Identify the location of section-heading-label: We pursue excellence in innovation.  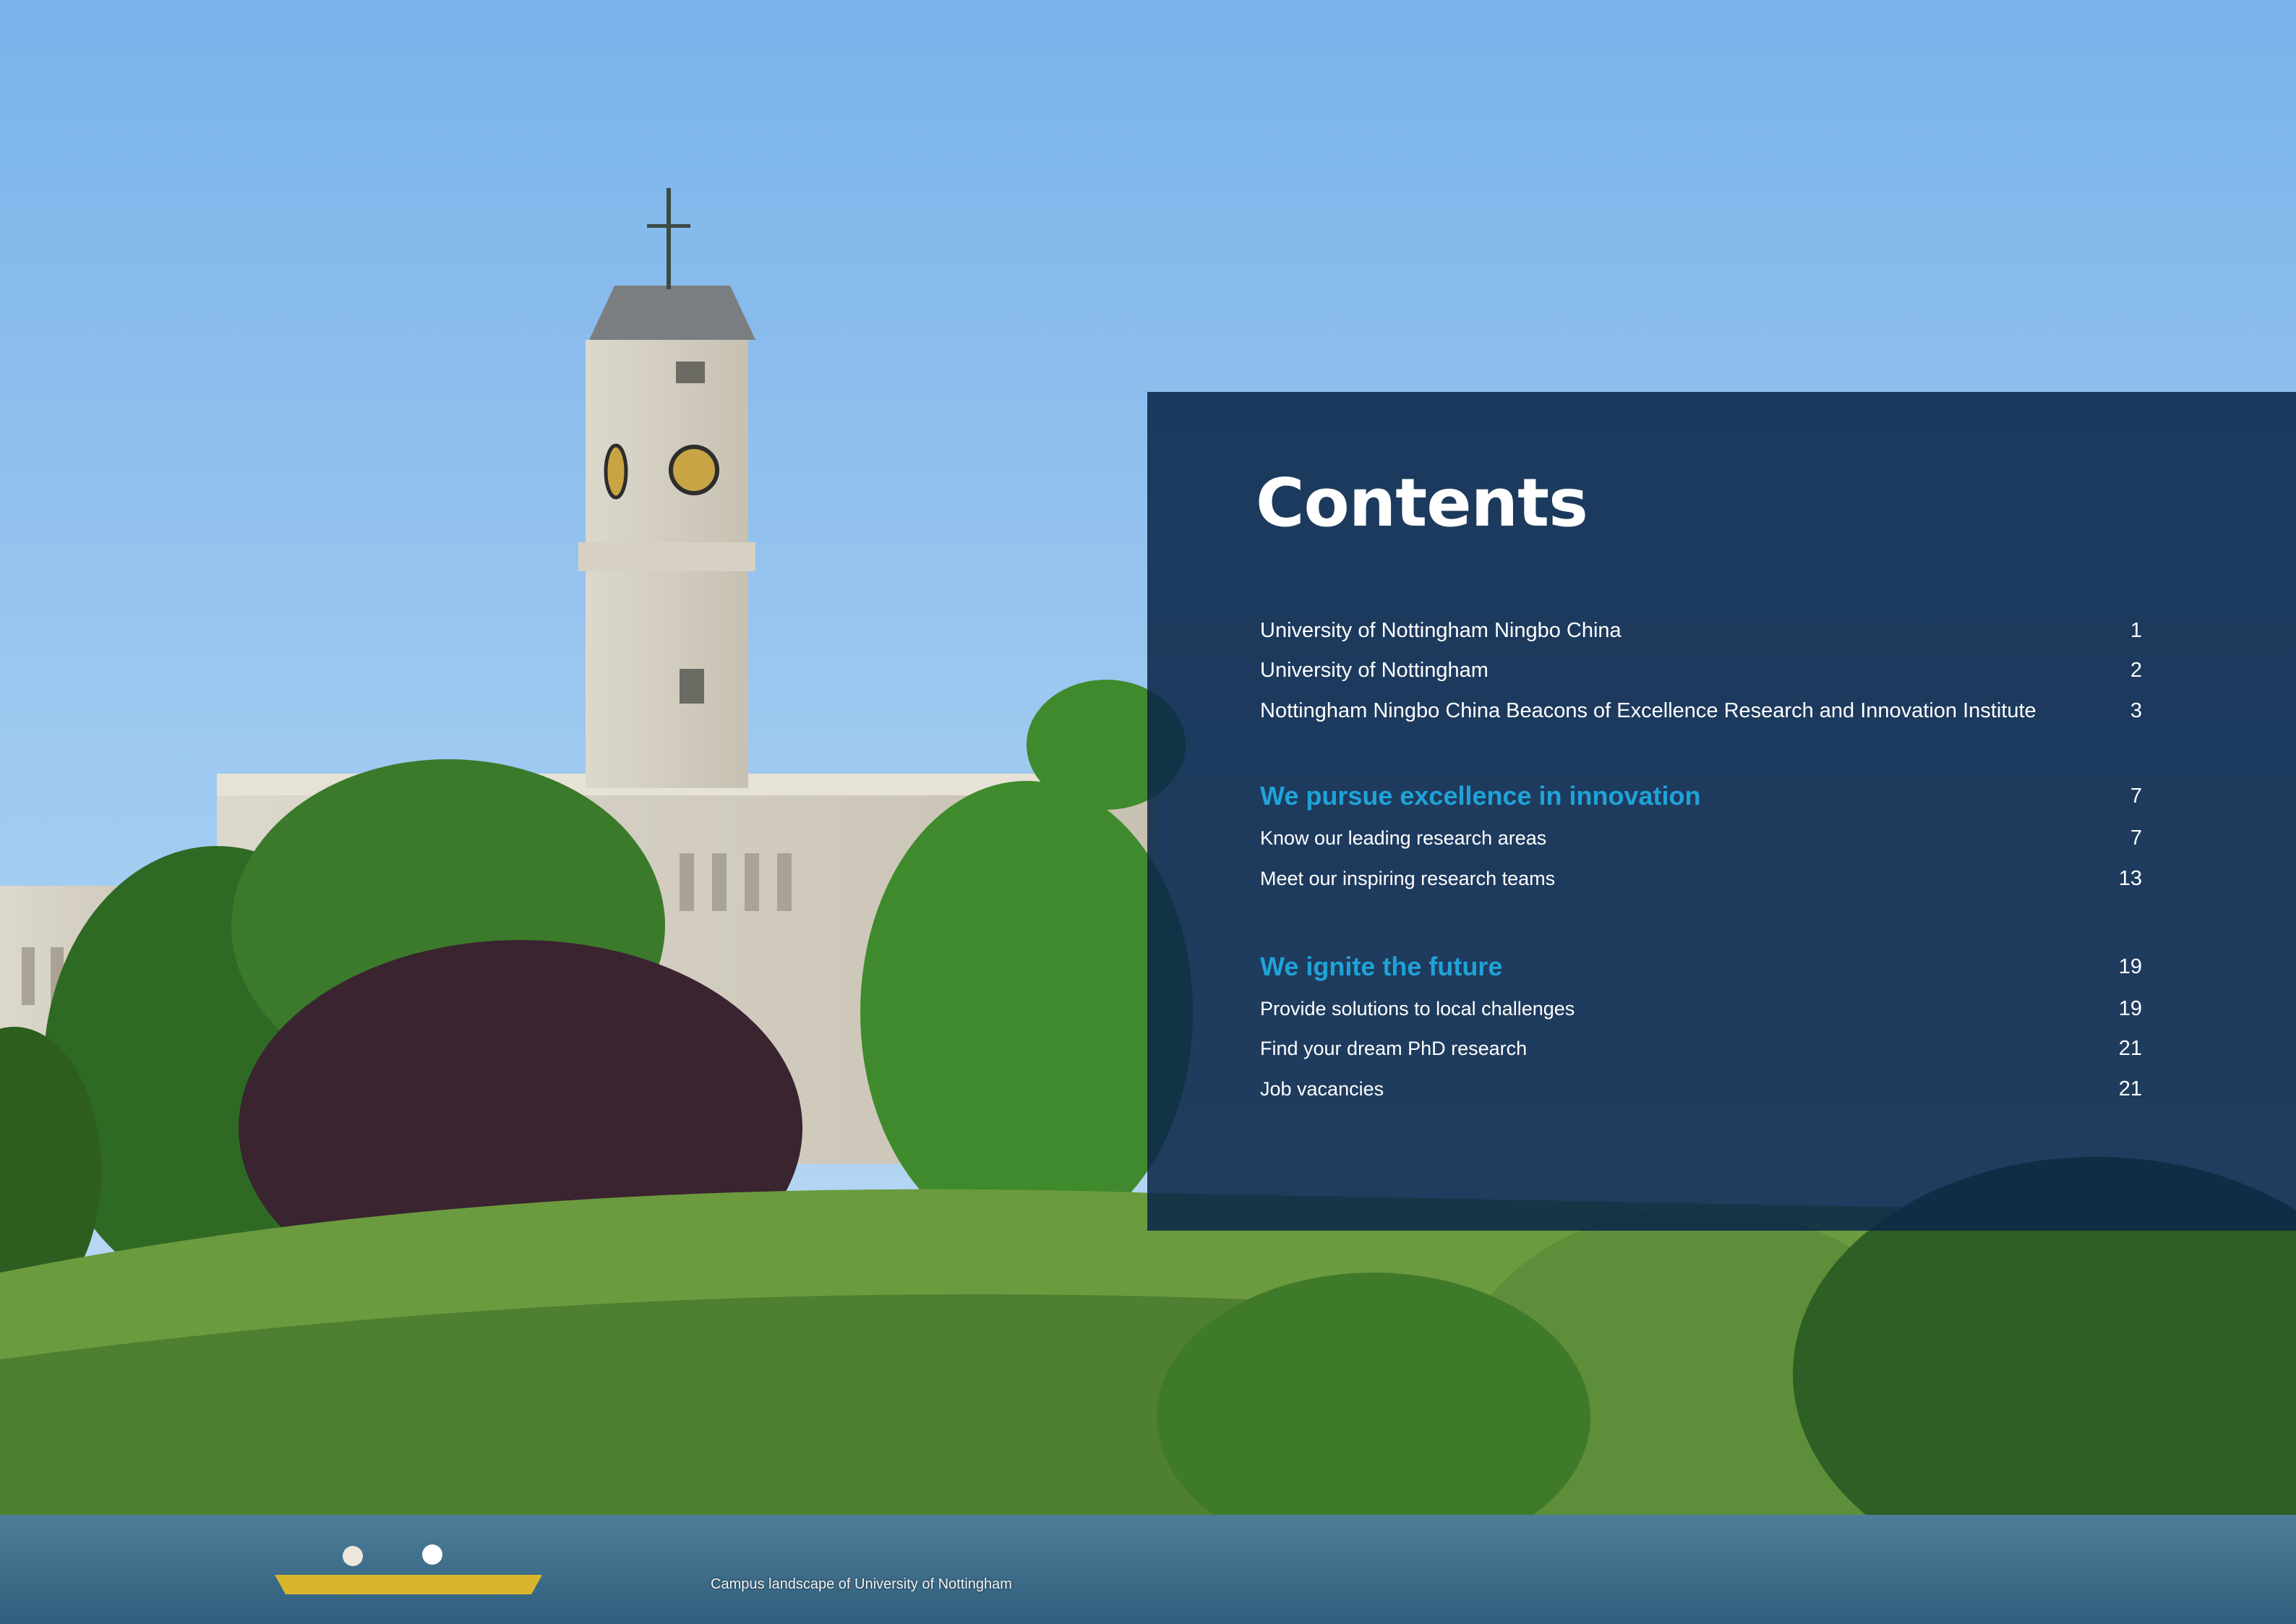
(1480, 796).